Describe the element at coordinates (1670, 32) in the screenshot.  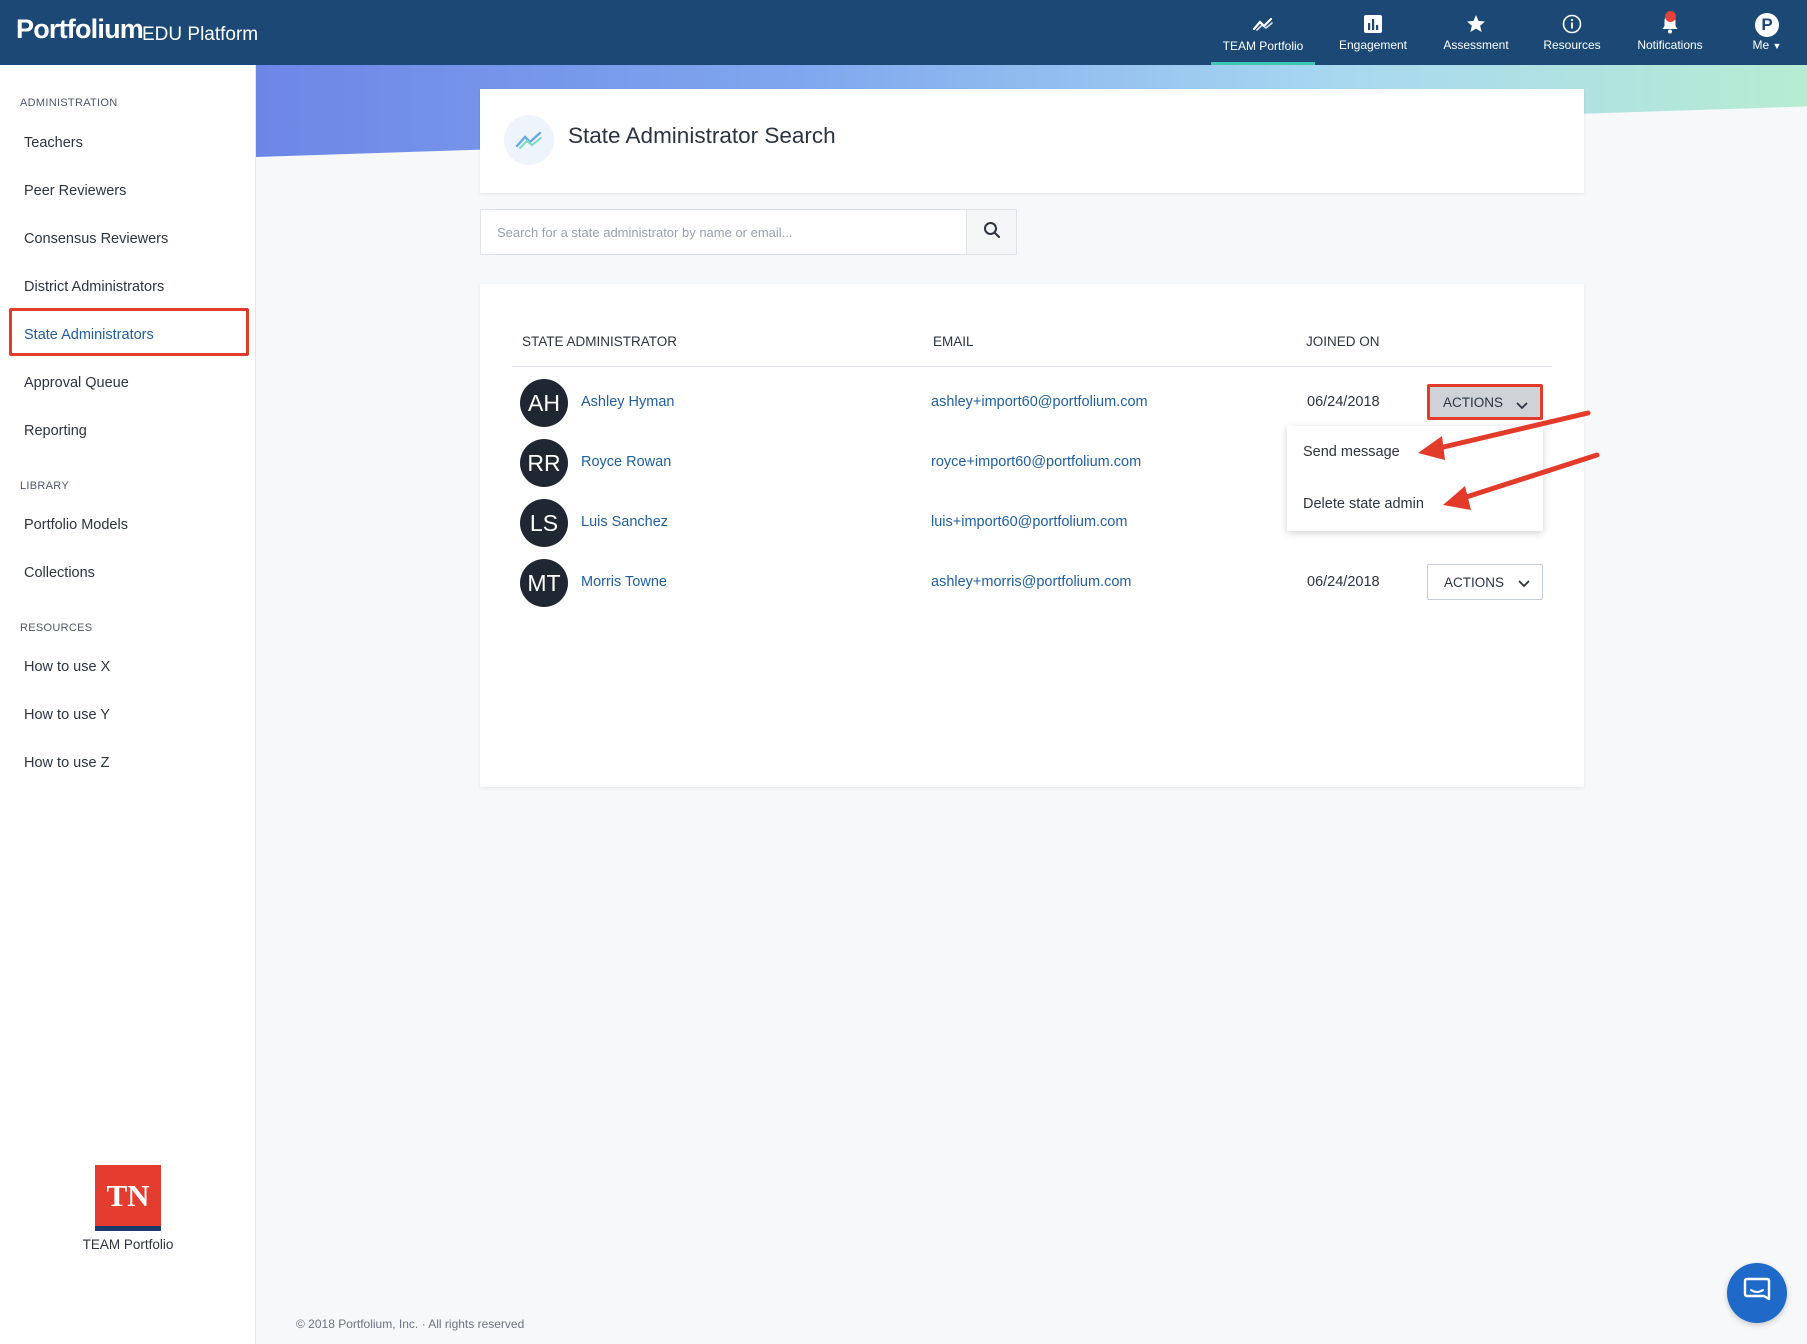
I see `nav-notifications: Notifications` at that location.